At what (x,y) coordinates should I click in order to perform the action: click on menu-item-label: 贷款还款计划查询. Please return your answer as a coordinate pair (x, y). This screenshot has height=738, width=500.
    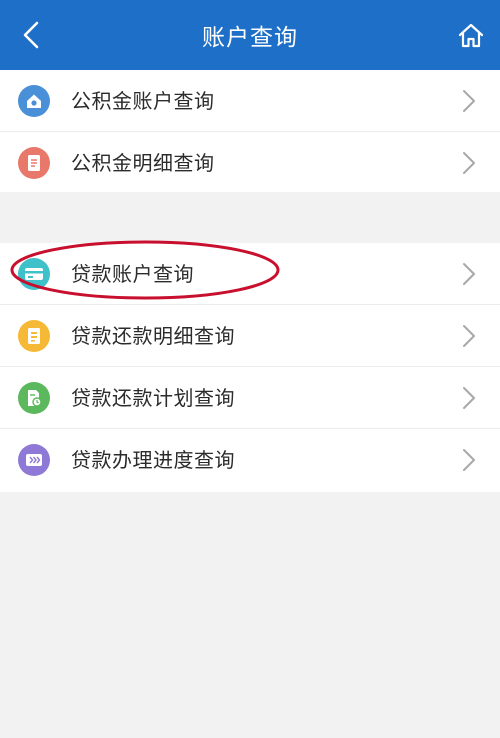
    Looking at the image, I should click on (153, 398).